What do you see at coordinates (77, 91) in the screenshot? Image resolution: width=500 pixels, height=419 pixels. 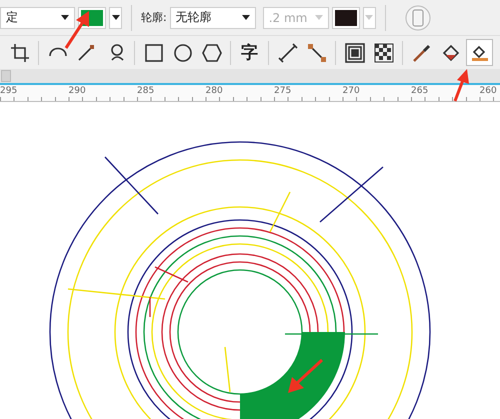 I see `ruler-label: 290` at bounding box center [77, 91].